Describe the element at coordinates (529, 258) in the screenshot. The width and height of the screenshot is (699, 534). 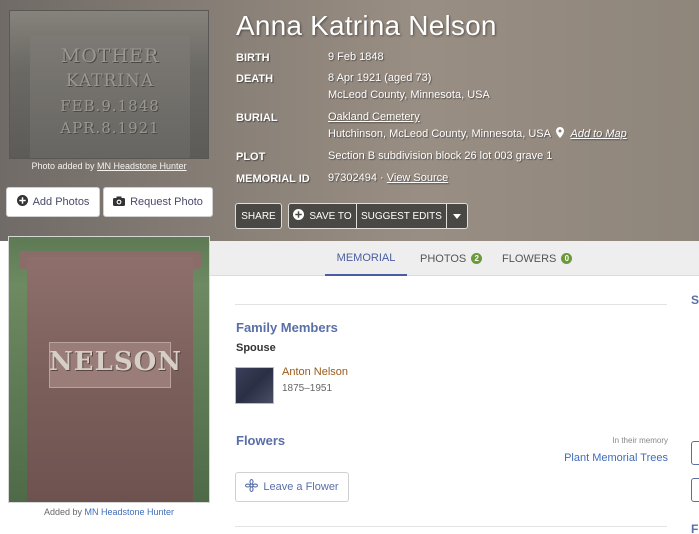
I see `tab-label: FLOWERS` at that location.